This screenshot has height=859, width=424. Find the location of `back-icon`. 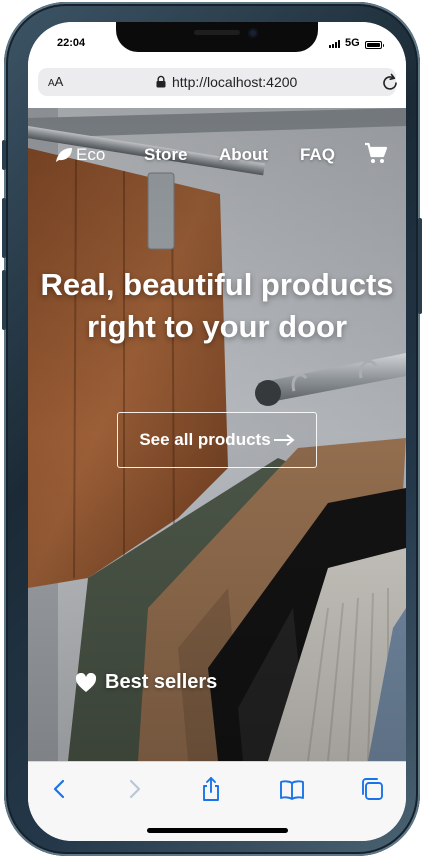

back-icon is located at coordinates (60, 789).